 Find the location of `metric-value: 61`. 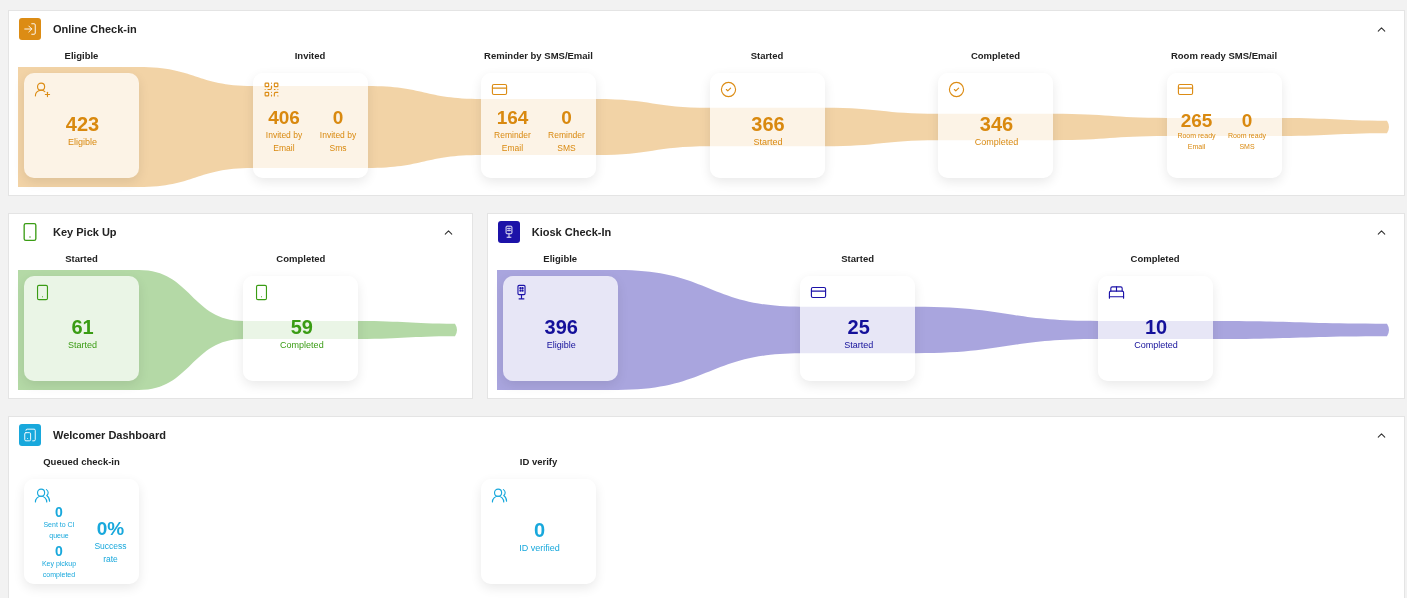

metric-value: 61 is located at coordinates (82, 327).